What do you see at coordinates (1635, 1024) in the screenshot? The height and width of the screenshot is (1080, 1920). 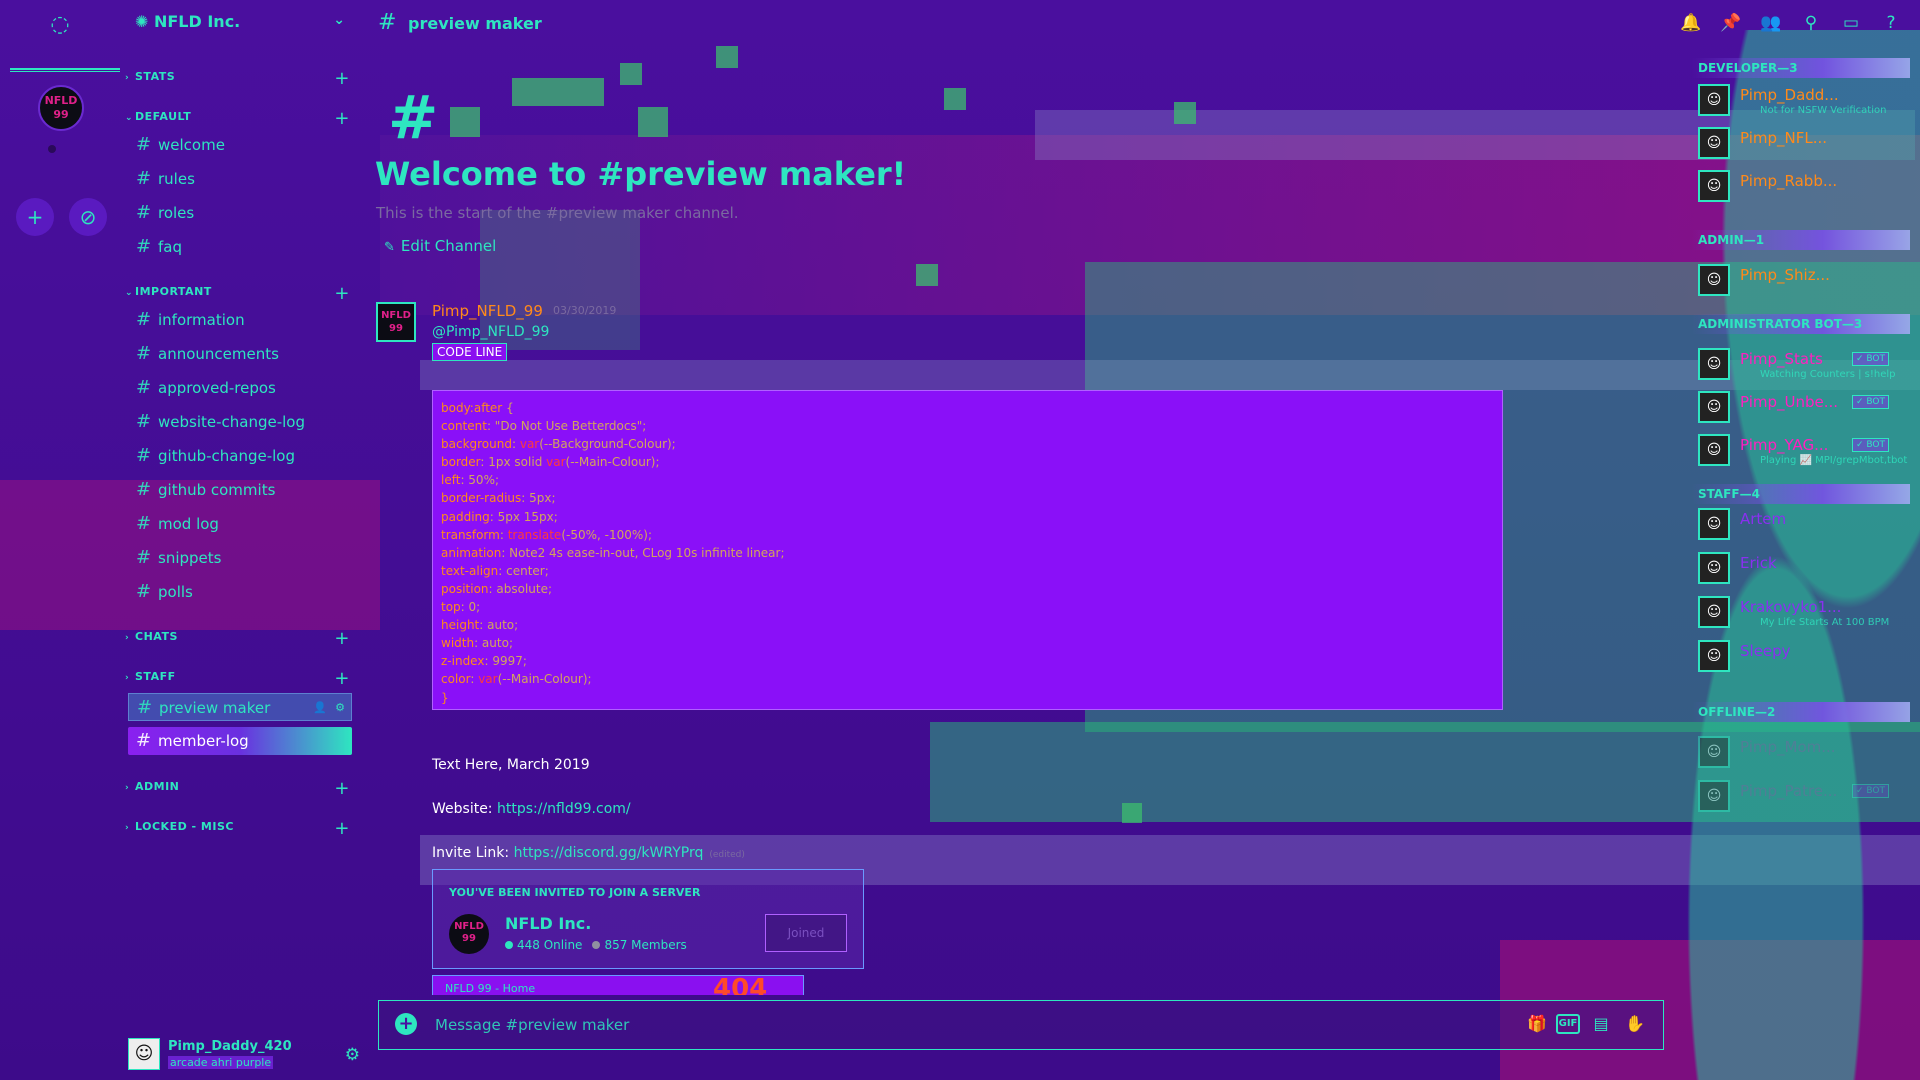 I see `emoji-icon: ✋` at bounding box center [1635, 1024].